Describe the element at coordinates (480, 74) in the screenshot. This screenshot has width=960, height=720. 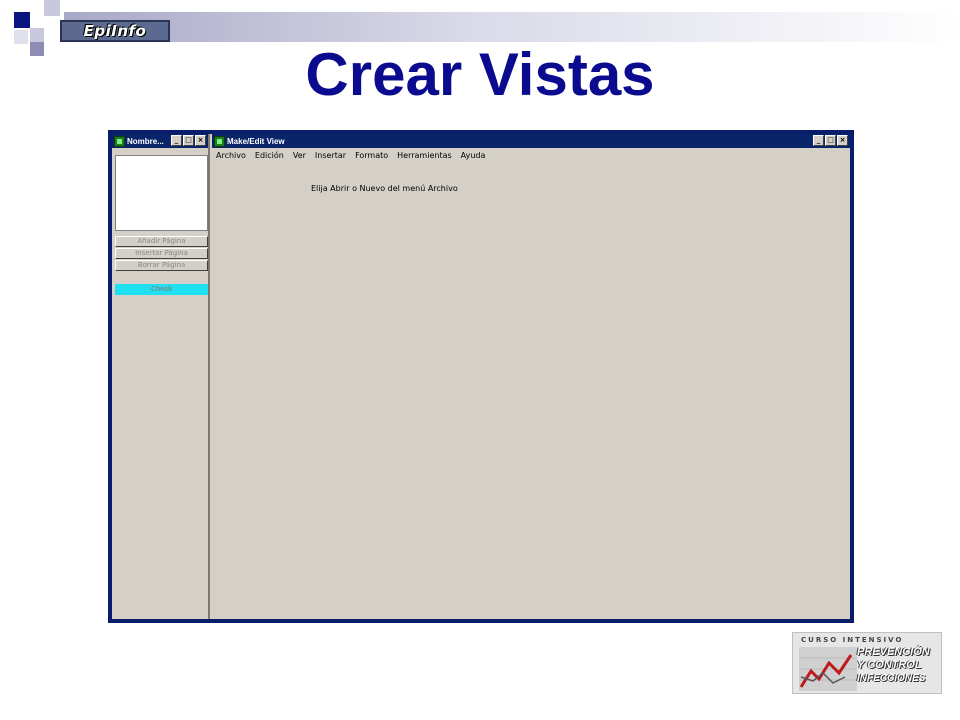
I see `slide-title: Crear Vistas` at that location.